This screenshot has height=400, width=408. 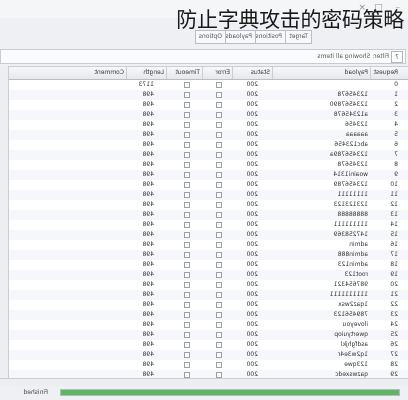 What do you see at coordinates (204, 145) in the screenshot?
I see `table-row: 6 abc123456 200 498` at bounding box center [204, 145].